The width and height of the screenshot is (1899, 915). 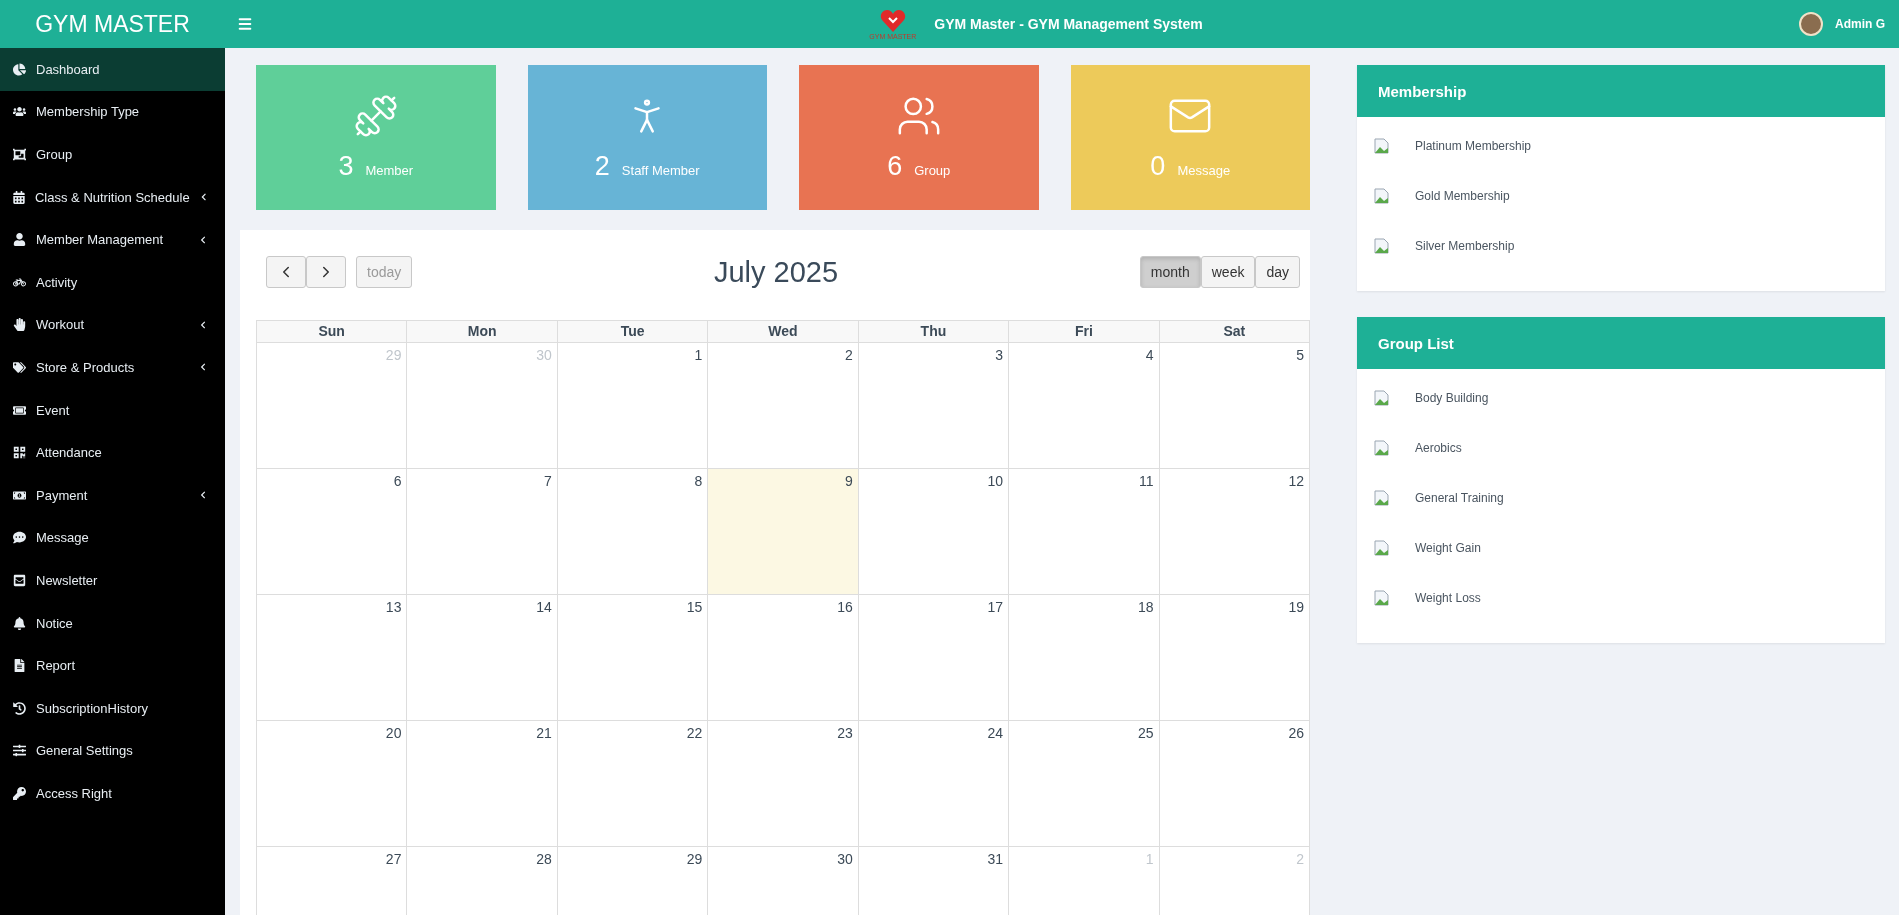 What do you see at coordinates (1228, 272) in the screenshot?
I see `view-button: week` at bounding box center [1228, 272].